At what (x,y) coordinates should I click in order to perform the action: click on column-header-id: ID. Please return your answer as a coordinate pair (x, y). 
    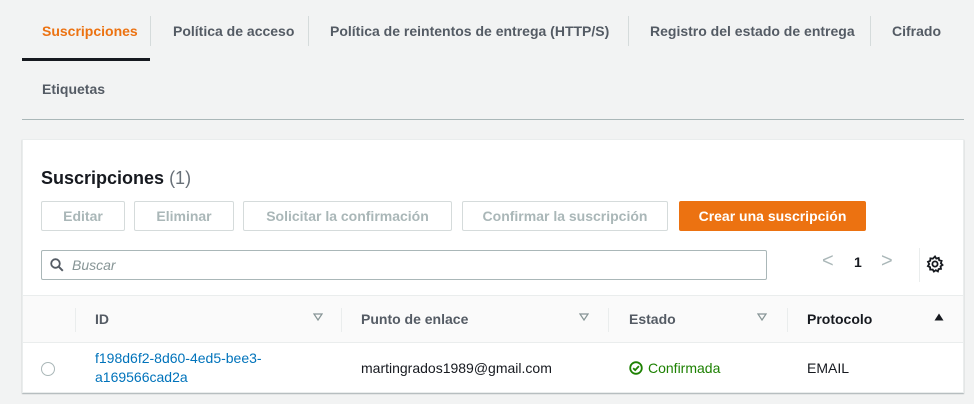
    Looking at the image, I should click on (102, 319).